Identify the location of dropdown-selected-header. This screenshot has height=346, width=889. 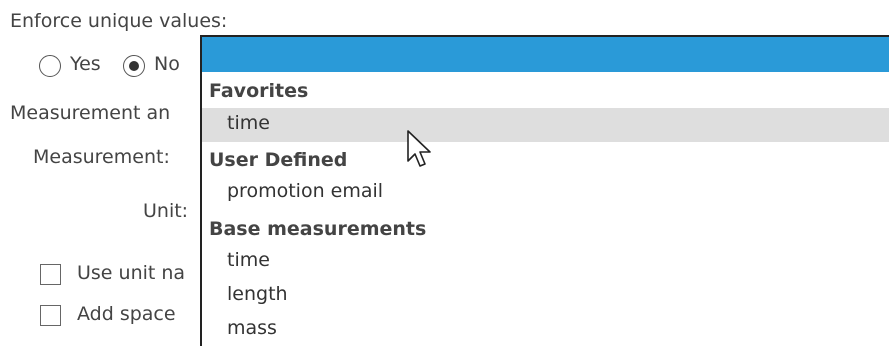
(545, 54).